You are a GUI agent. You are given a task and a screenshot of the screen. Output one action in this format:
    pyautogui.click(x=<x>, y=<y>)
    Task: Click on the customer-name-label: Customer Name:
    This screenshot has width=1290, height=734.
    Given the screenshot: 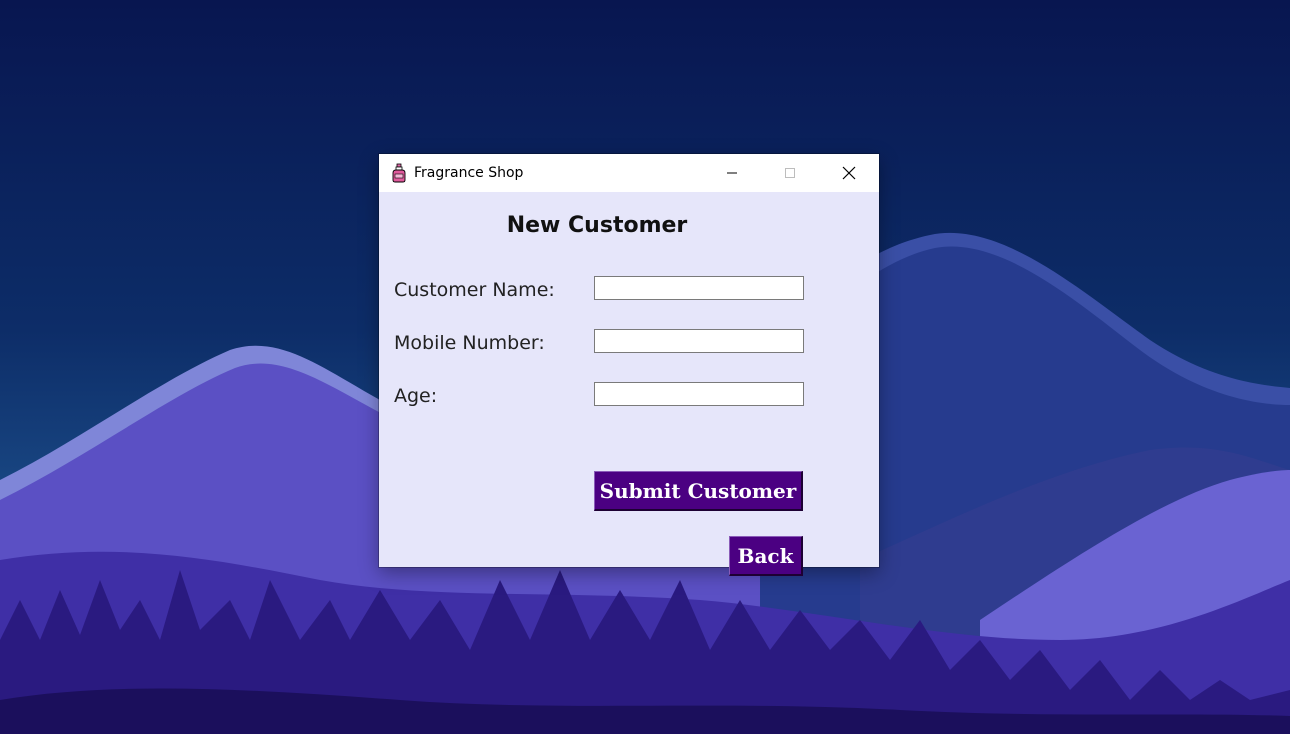 What is the action you would take?
    pyautogui.click(x=474, y=290)
    